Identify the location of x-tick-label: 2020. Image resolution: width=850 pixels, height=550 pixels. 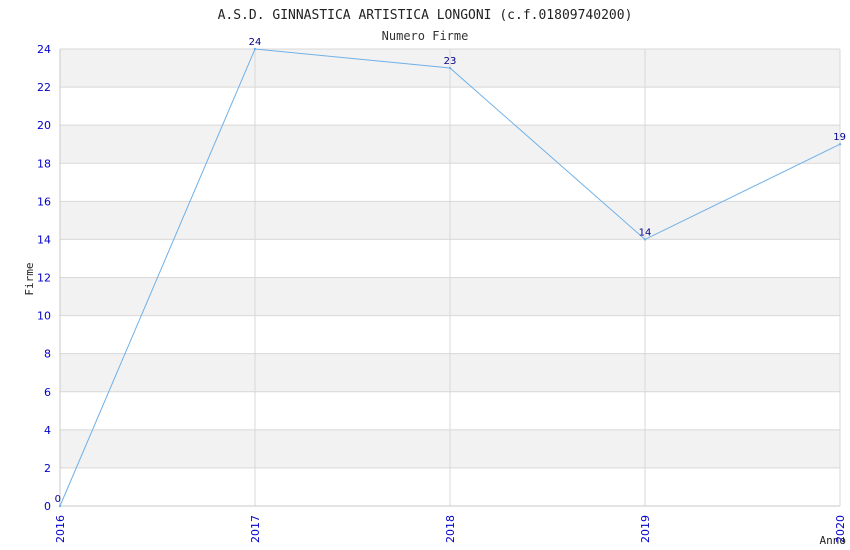
(840, 529).